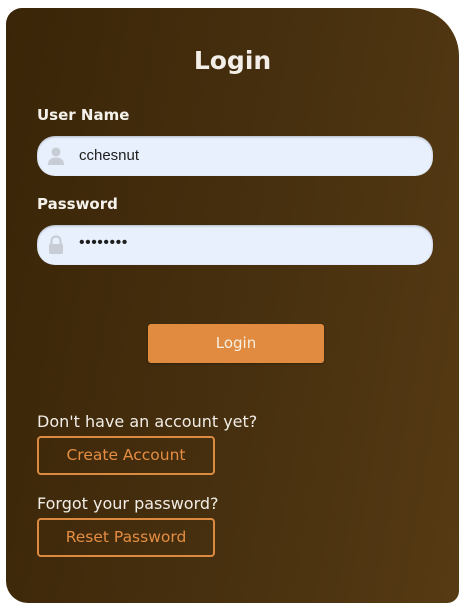 This screenshot has width=463, height=607. Describe the element at coordinates (56, 156) in the screenshot. I see `user-icon` at that location.